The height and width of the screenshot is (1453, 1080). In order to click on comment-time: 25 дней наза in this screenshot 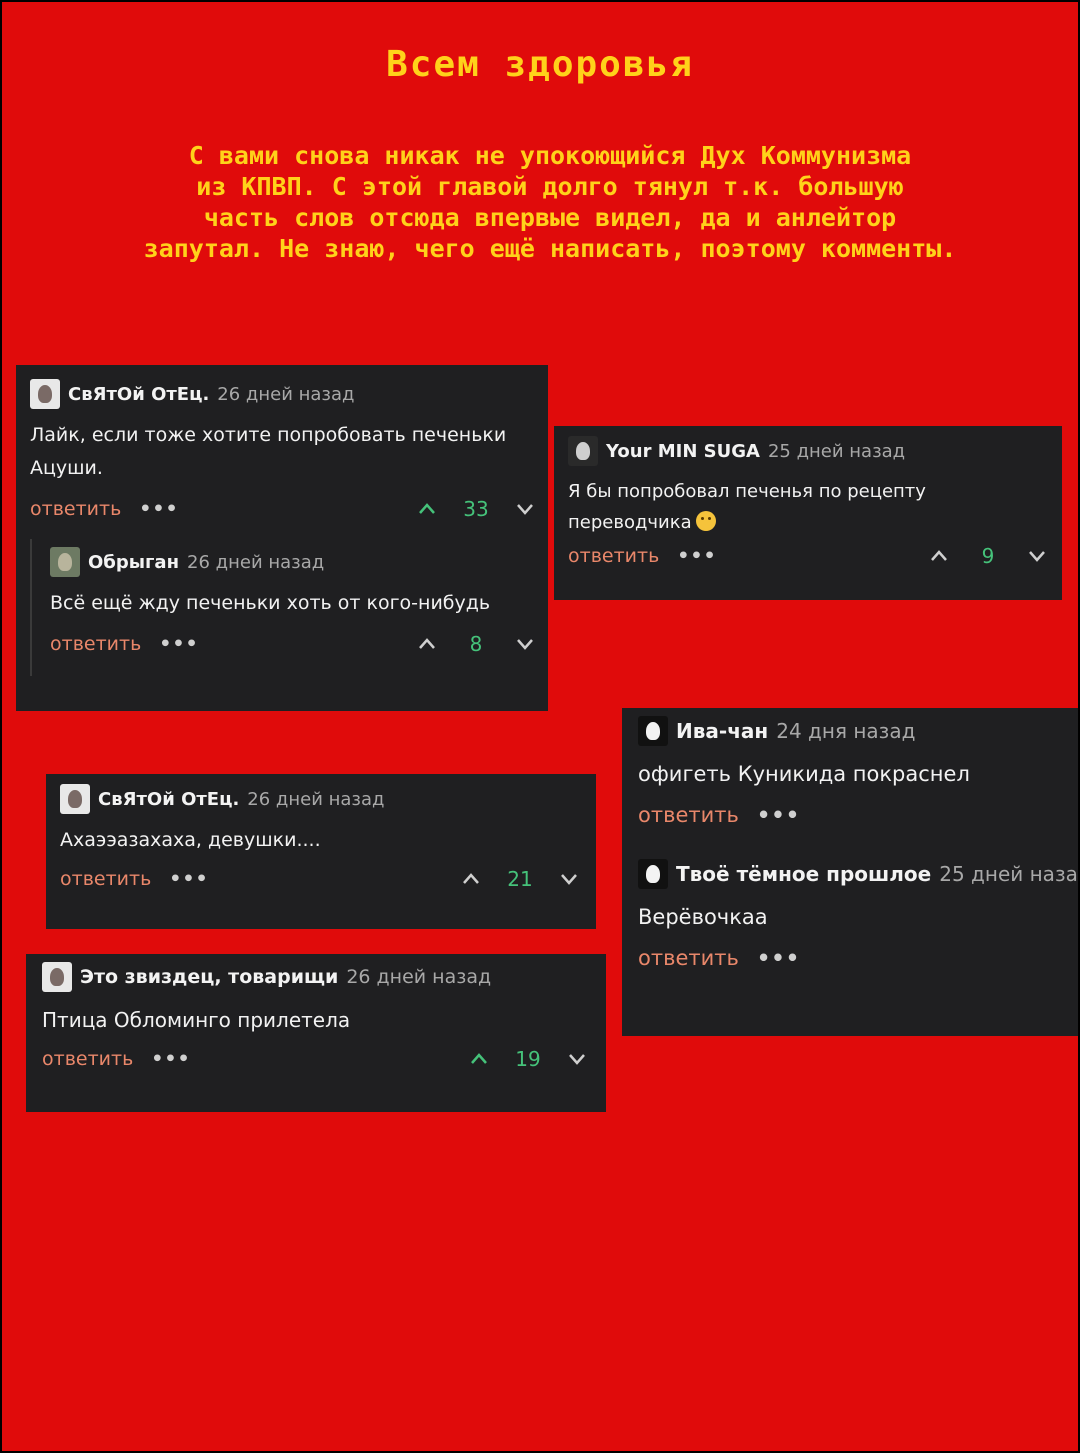, I will do `click(1008, 874)`.